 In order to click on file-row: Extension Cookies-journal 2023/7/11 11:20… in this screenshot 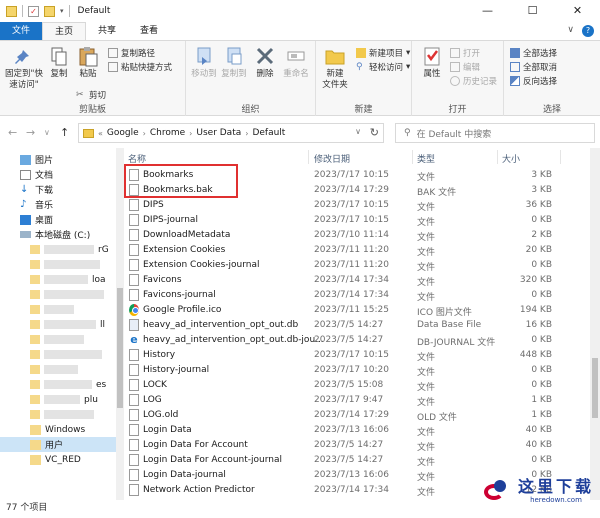, I will do `click(357, 265)`.